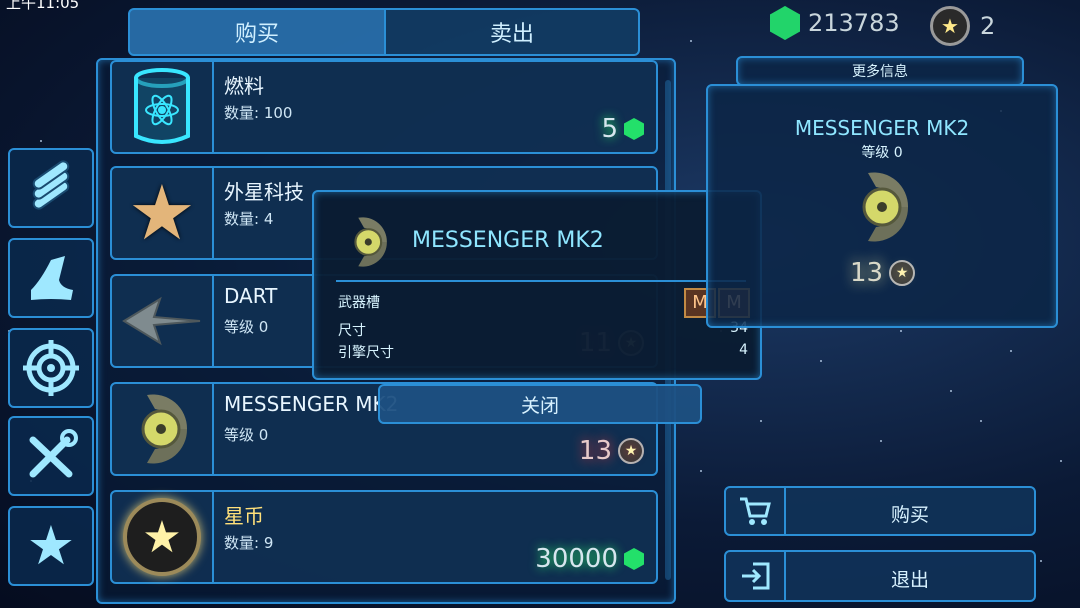 The width and height of the screenshot is (1080, 608). I want to click on exit-icon, so click(756, 576).